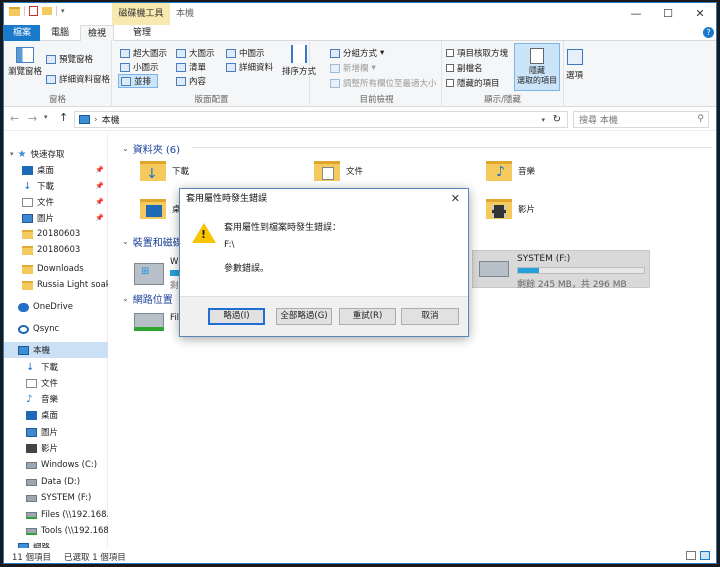 This screenshot has height=567, width=720. Describe the element at coordinates (63, 11) in the screenshot. I see `customize-toolbar-icon: ▾` at that location.